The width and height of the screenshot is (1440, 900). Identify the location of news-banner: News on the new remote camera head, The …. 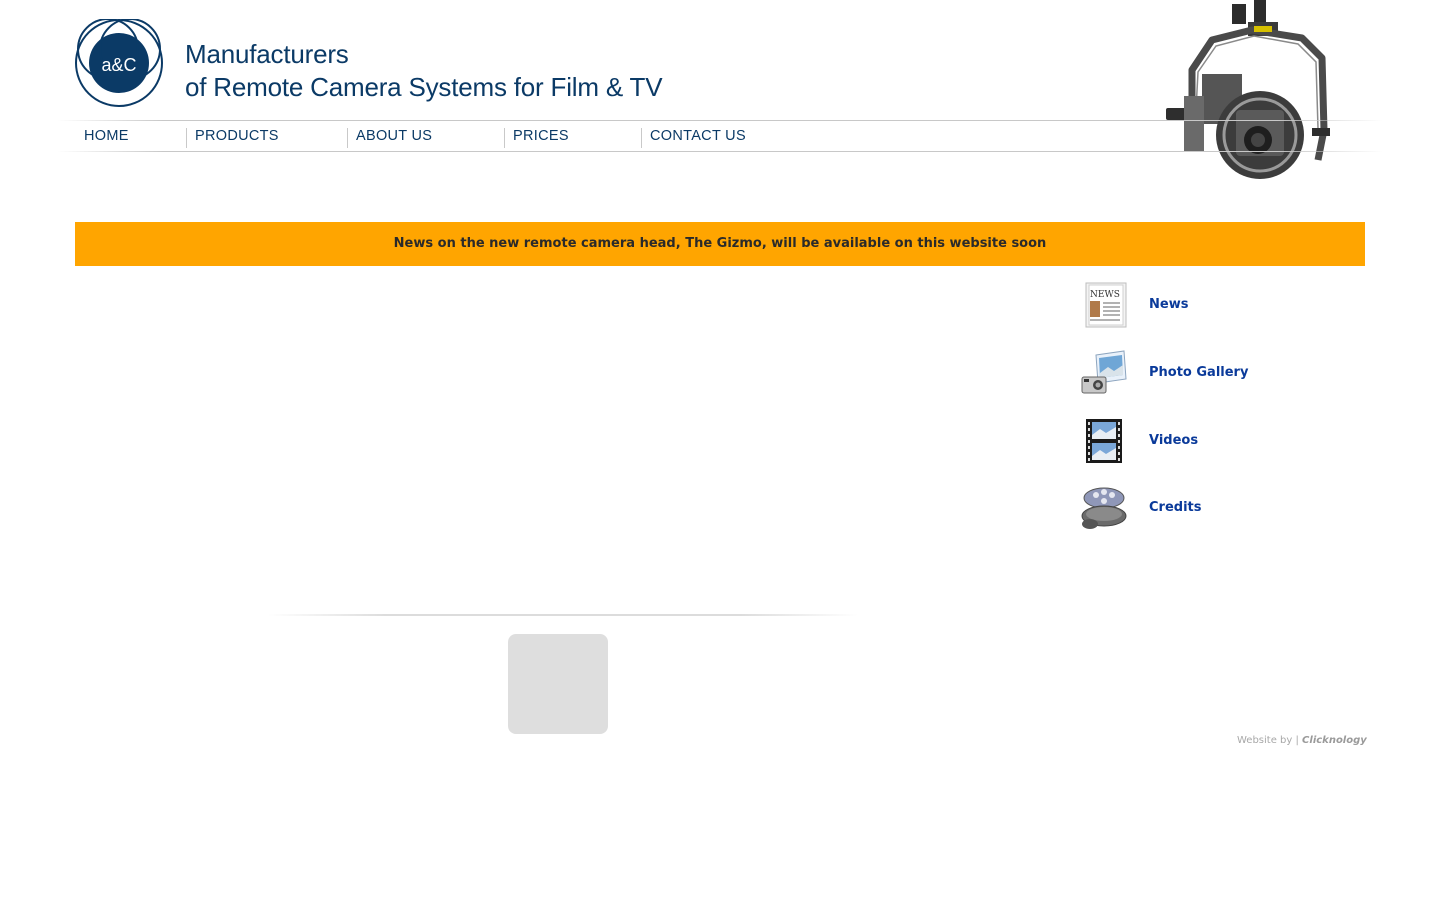
(720, 244).